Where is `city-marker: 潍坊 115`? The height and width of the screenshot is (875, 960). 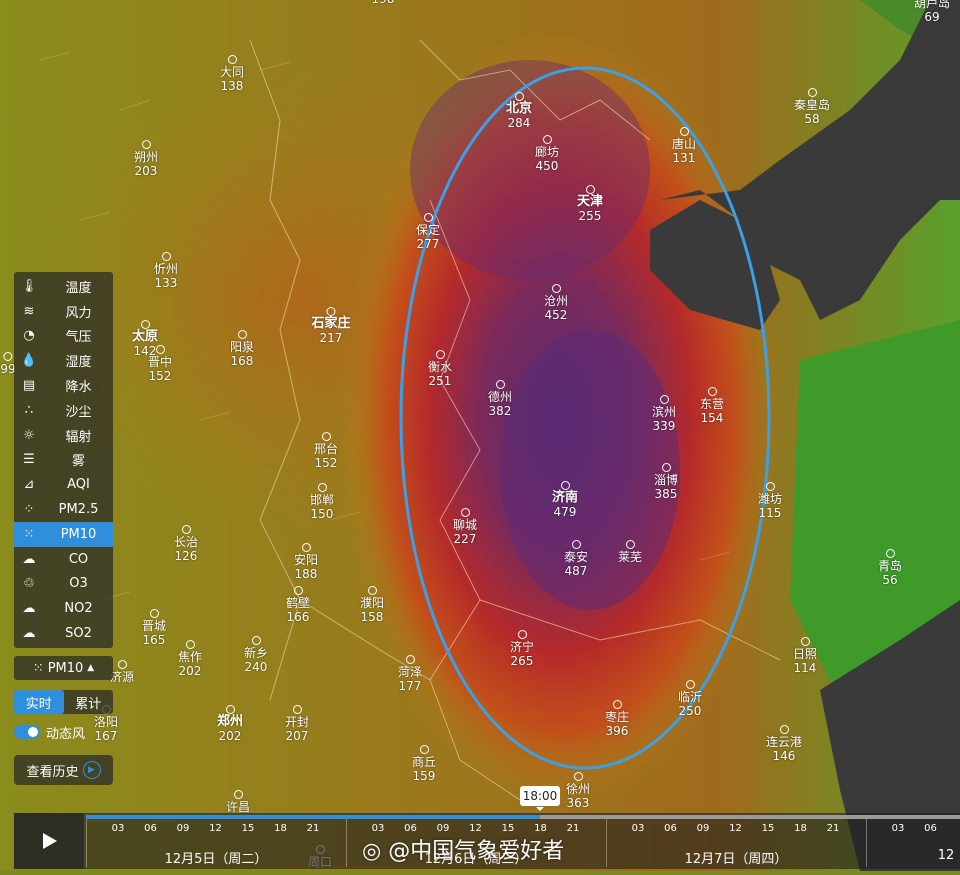
city-marker: 潍坊 115 is located at coordinates (770, 501).